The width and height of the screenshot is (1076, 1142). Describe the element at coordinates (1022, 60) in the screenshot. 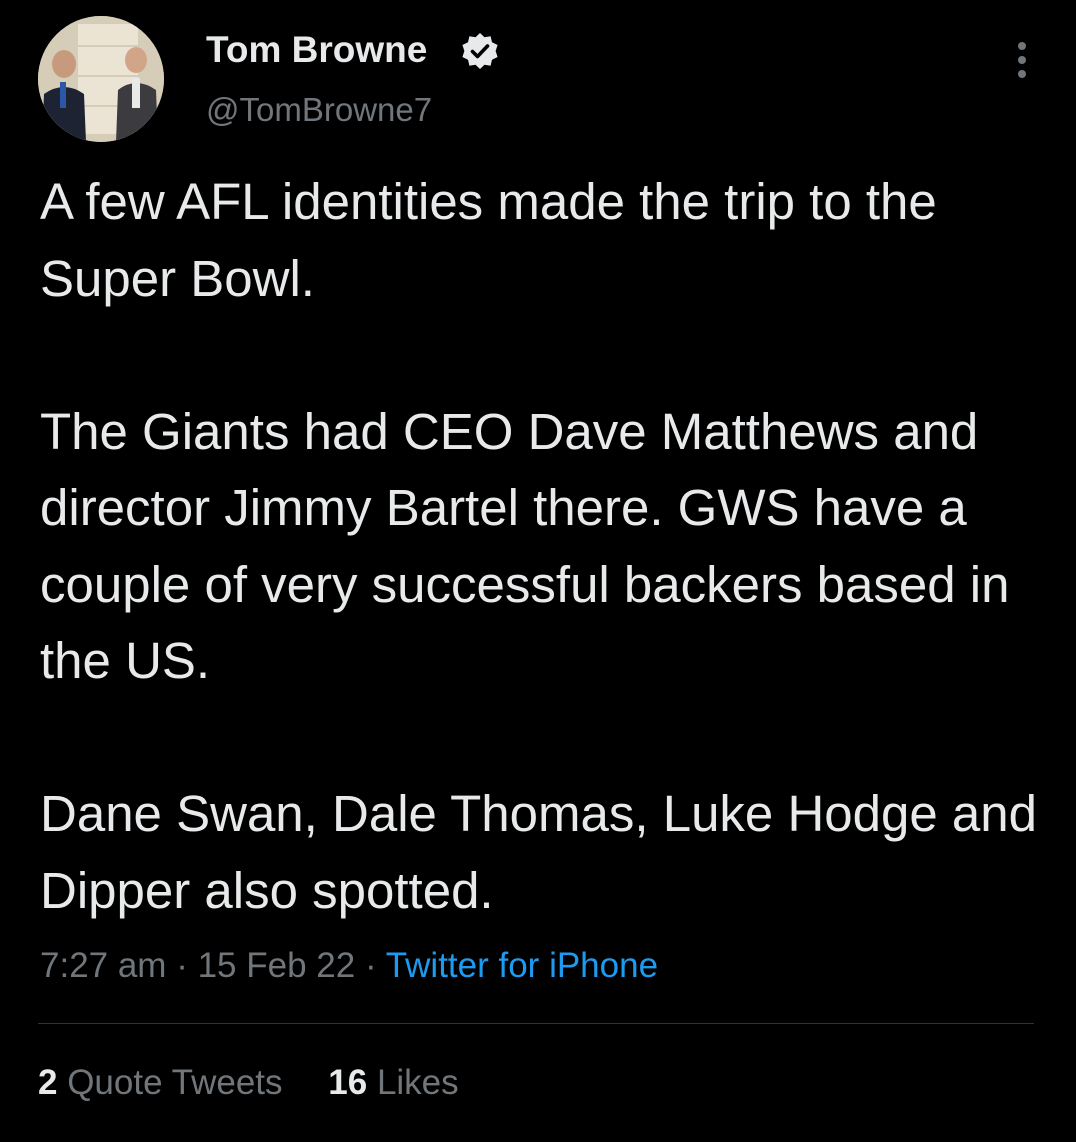

I see `more-options-icon` at that location.